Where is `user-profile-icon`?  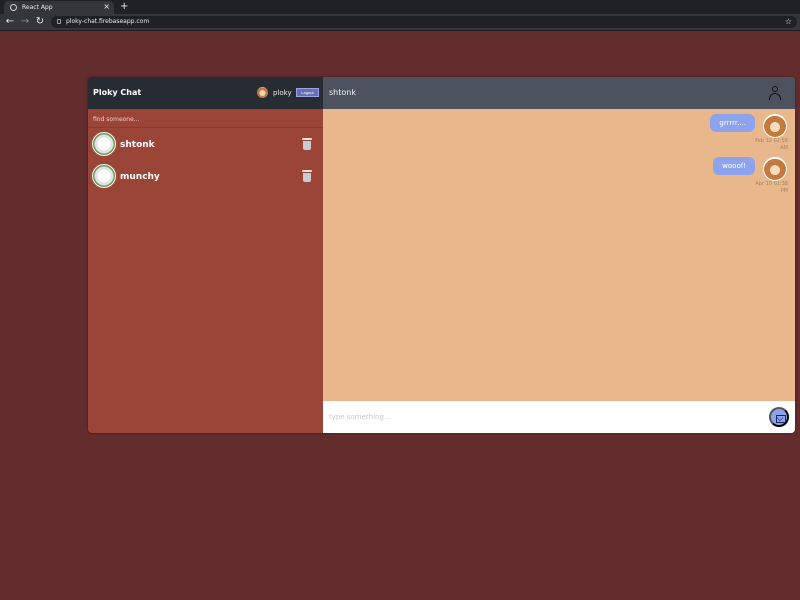
user-profile-icon is located at coordinates (775, 93).